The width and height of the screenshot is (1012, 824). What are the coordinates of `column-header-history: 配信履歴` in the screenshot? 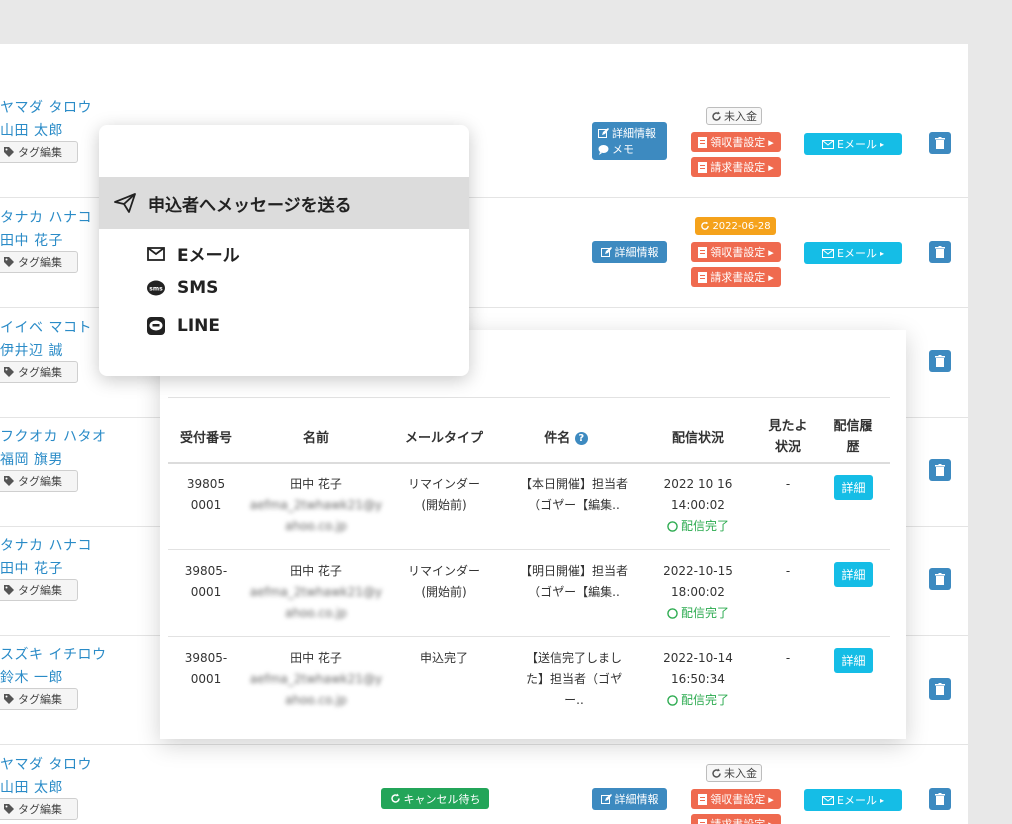 It's located at (853, 437).